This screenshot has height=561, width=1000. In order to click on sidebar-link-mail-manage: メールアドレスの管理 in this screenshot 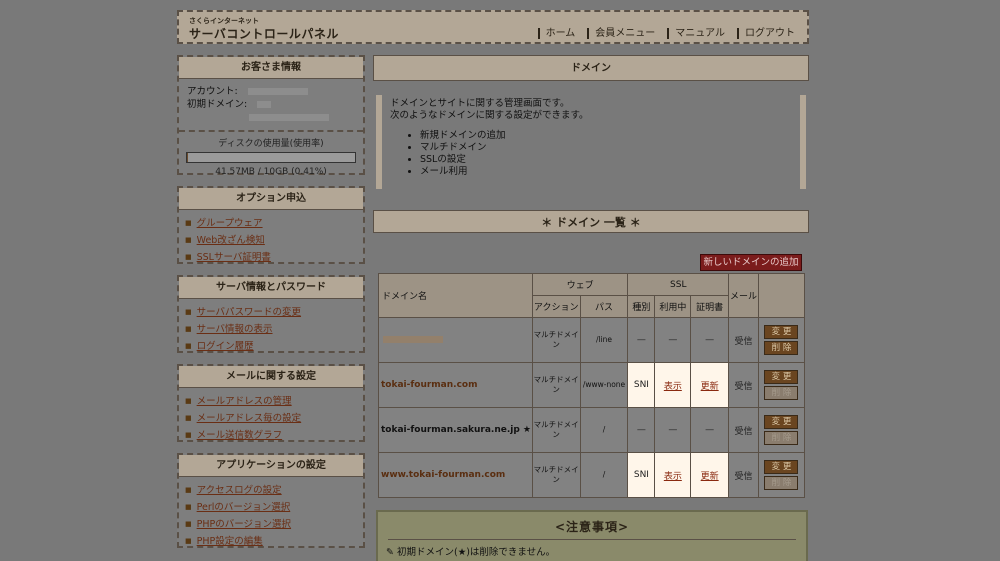, I will do `click(244, 401)`.